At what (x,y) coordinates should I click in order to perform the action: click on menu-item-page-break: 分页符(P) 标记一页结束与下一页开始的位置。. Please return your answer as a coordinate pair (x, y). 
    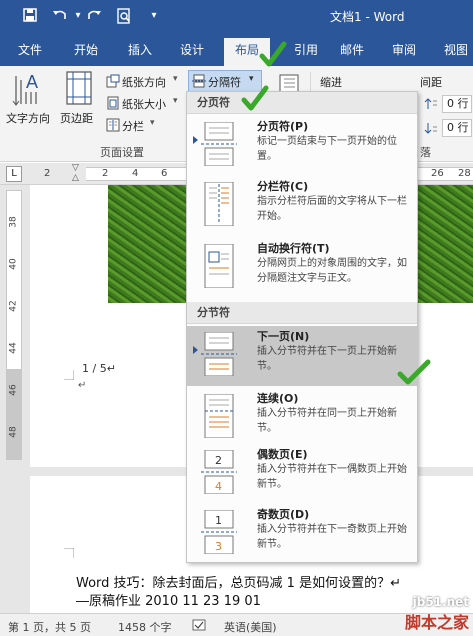
    Looking at the image, I should click on (302, 146).